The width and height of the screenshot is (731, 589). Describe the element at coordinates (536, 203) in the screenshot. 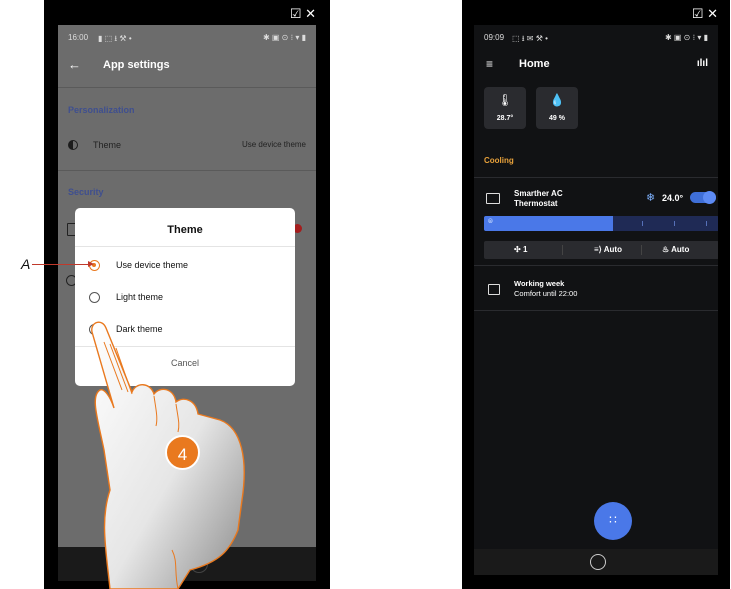

I see `device-name-line-2: Thermostat` at that location.